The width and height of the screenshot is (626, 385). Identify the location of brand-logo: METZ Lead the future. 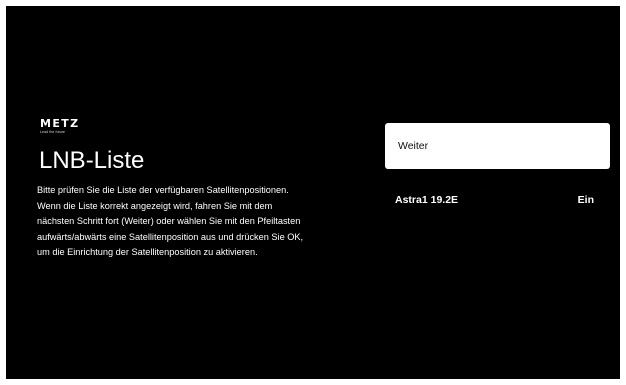
(60, 126).